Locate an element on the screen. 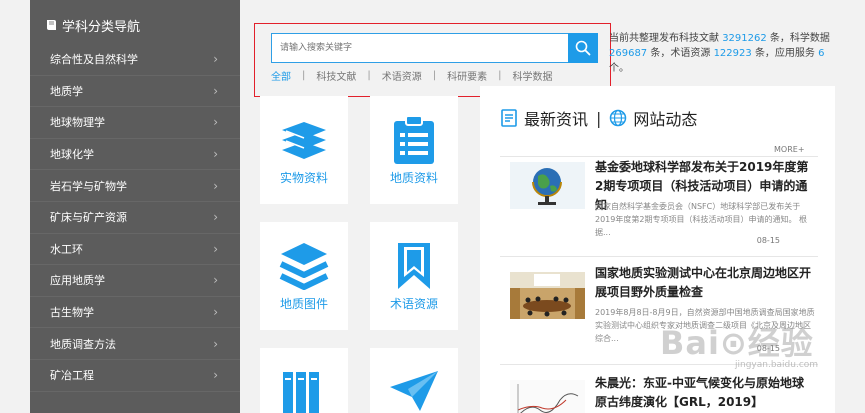 This screenshot has height=413, width=865. news-title: 国家地质实验测试中心在北京周边地区开展项目野外质量检查 is located at coordinates (705, 283).